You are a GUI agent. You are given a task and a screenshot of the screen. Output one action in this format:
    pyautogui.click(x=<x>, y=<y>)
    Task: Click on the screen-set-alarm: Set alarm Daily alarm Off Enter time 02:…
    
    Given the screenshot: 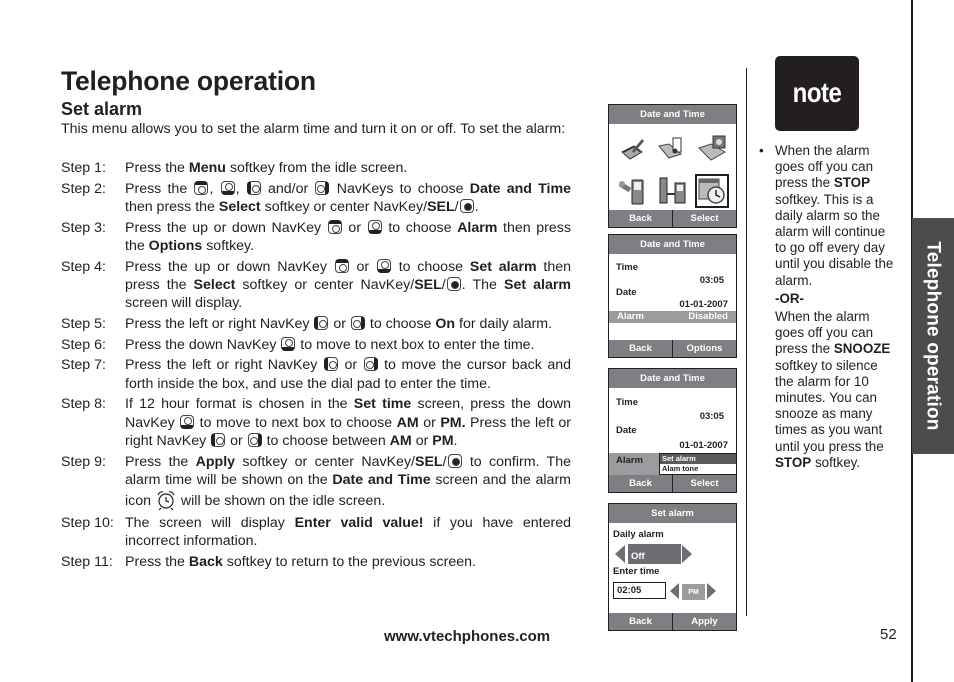 What is the action you would take?
    pyautogui.click(x=672, y=567)
    